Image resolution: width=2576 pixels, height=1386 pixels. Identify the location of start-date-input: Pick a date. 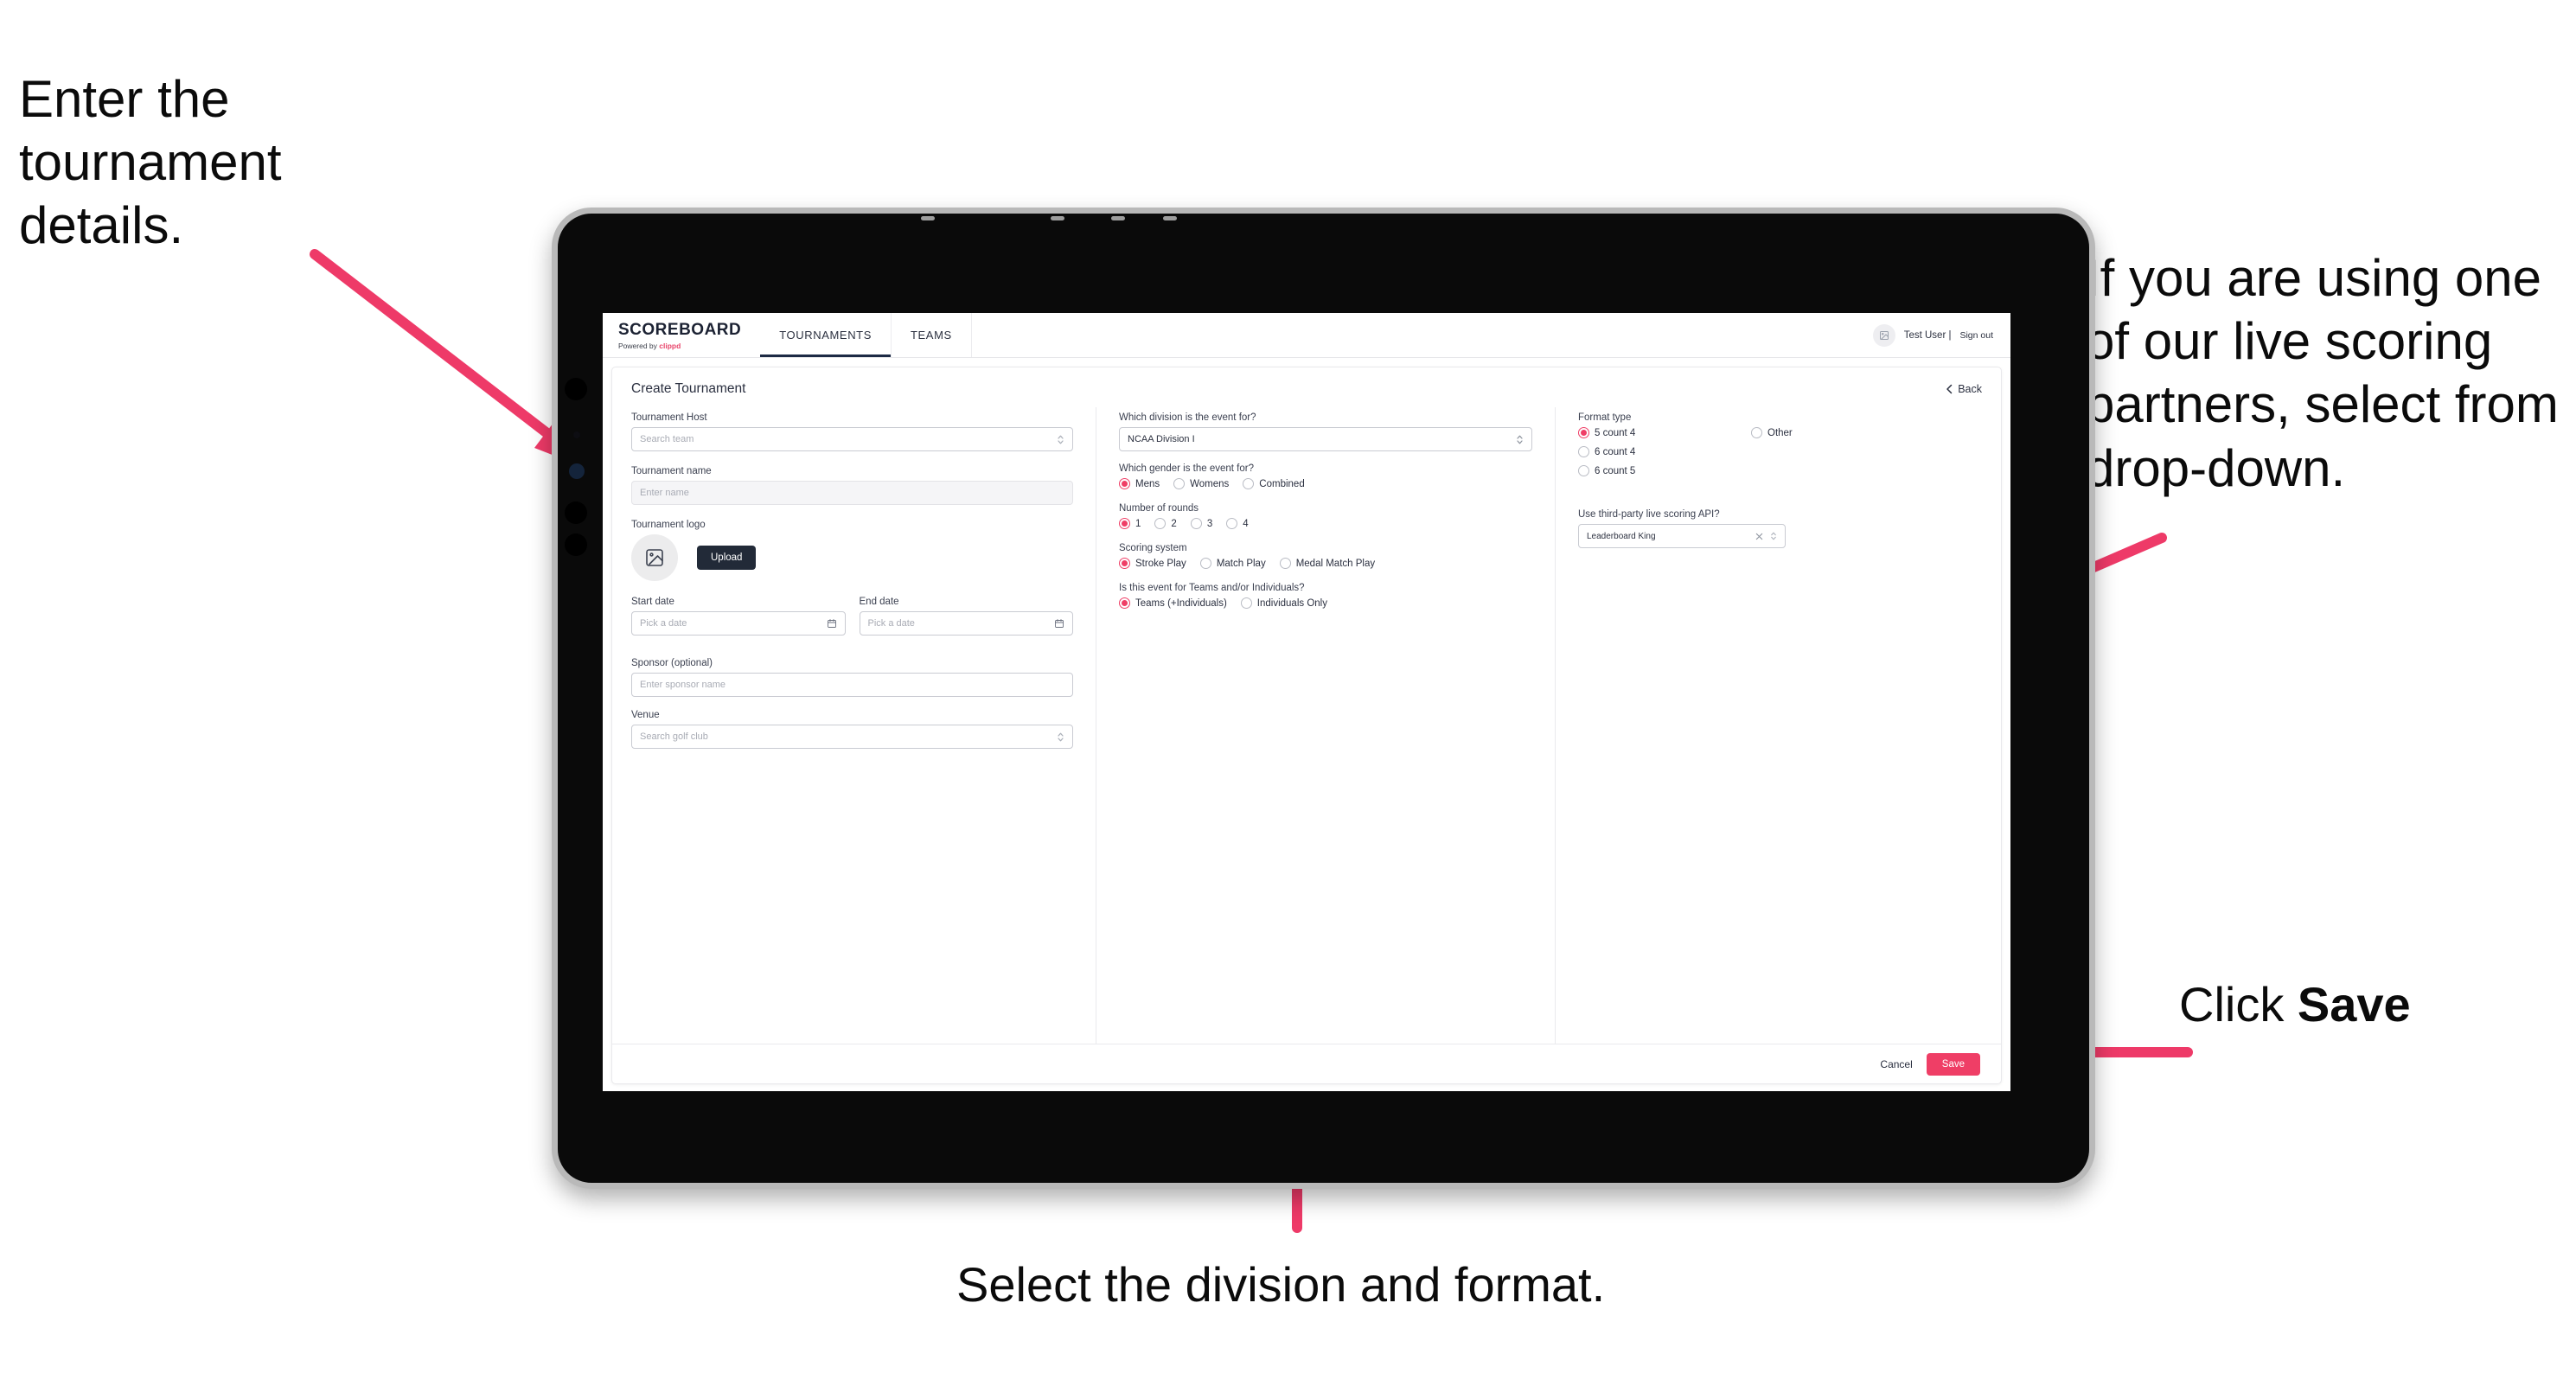
(738, 623).